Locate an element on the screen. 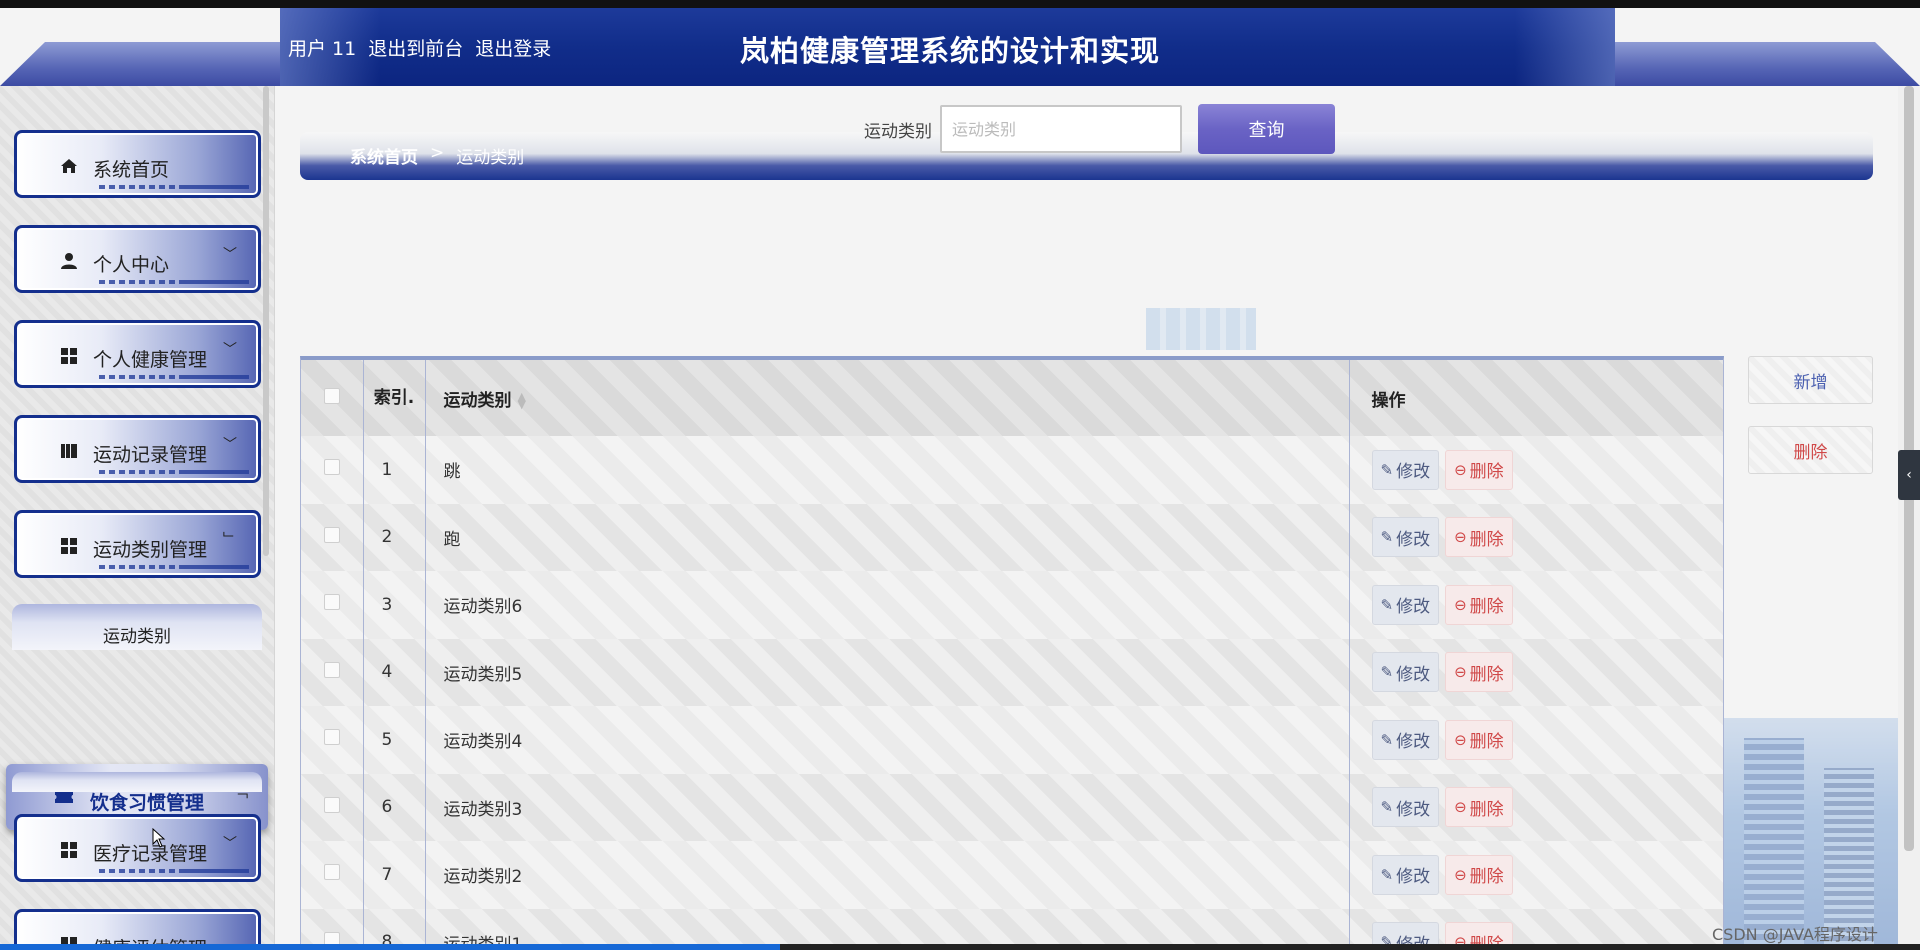  sidebar-subitem-label: 运动类别 is located at coordinates (137, 637).